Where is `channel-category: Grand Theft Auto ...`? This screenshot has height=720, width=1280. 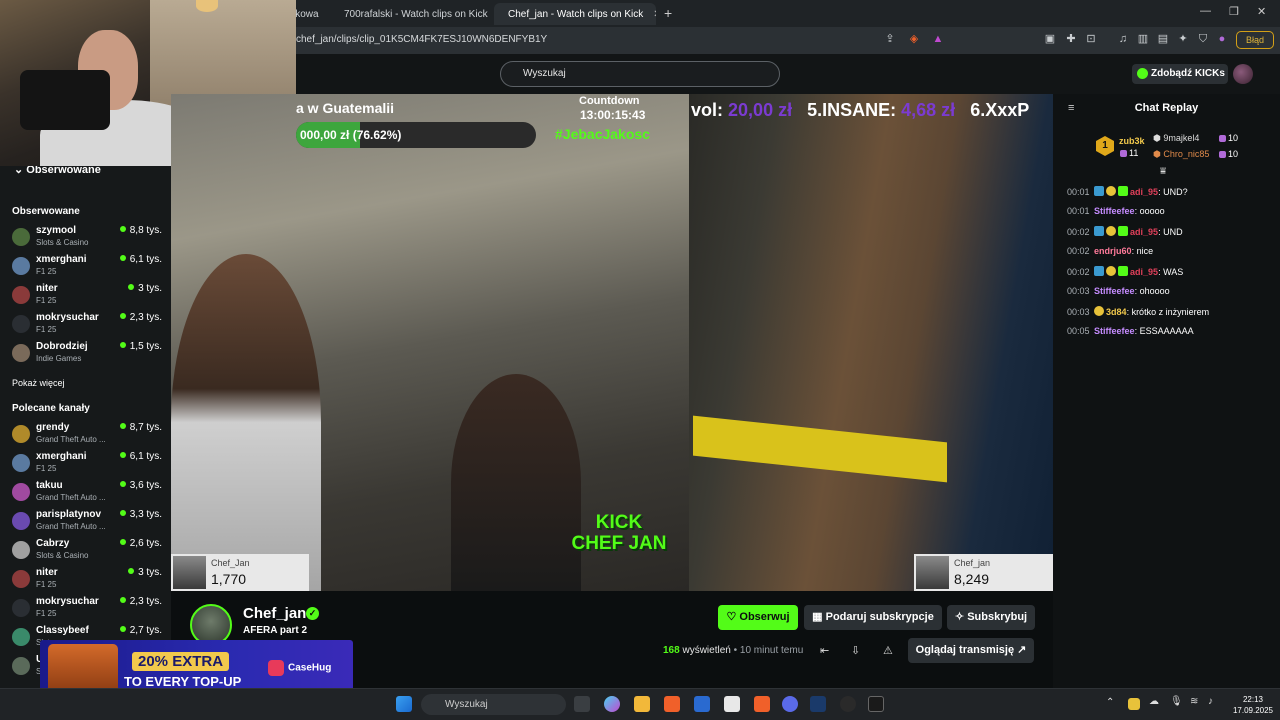
channel-category: Grand Theft Auto ... is located at coordinates (71, 439).